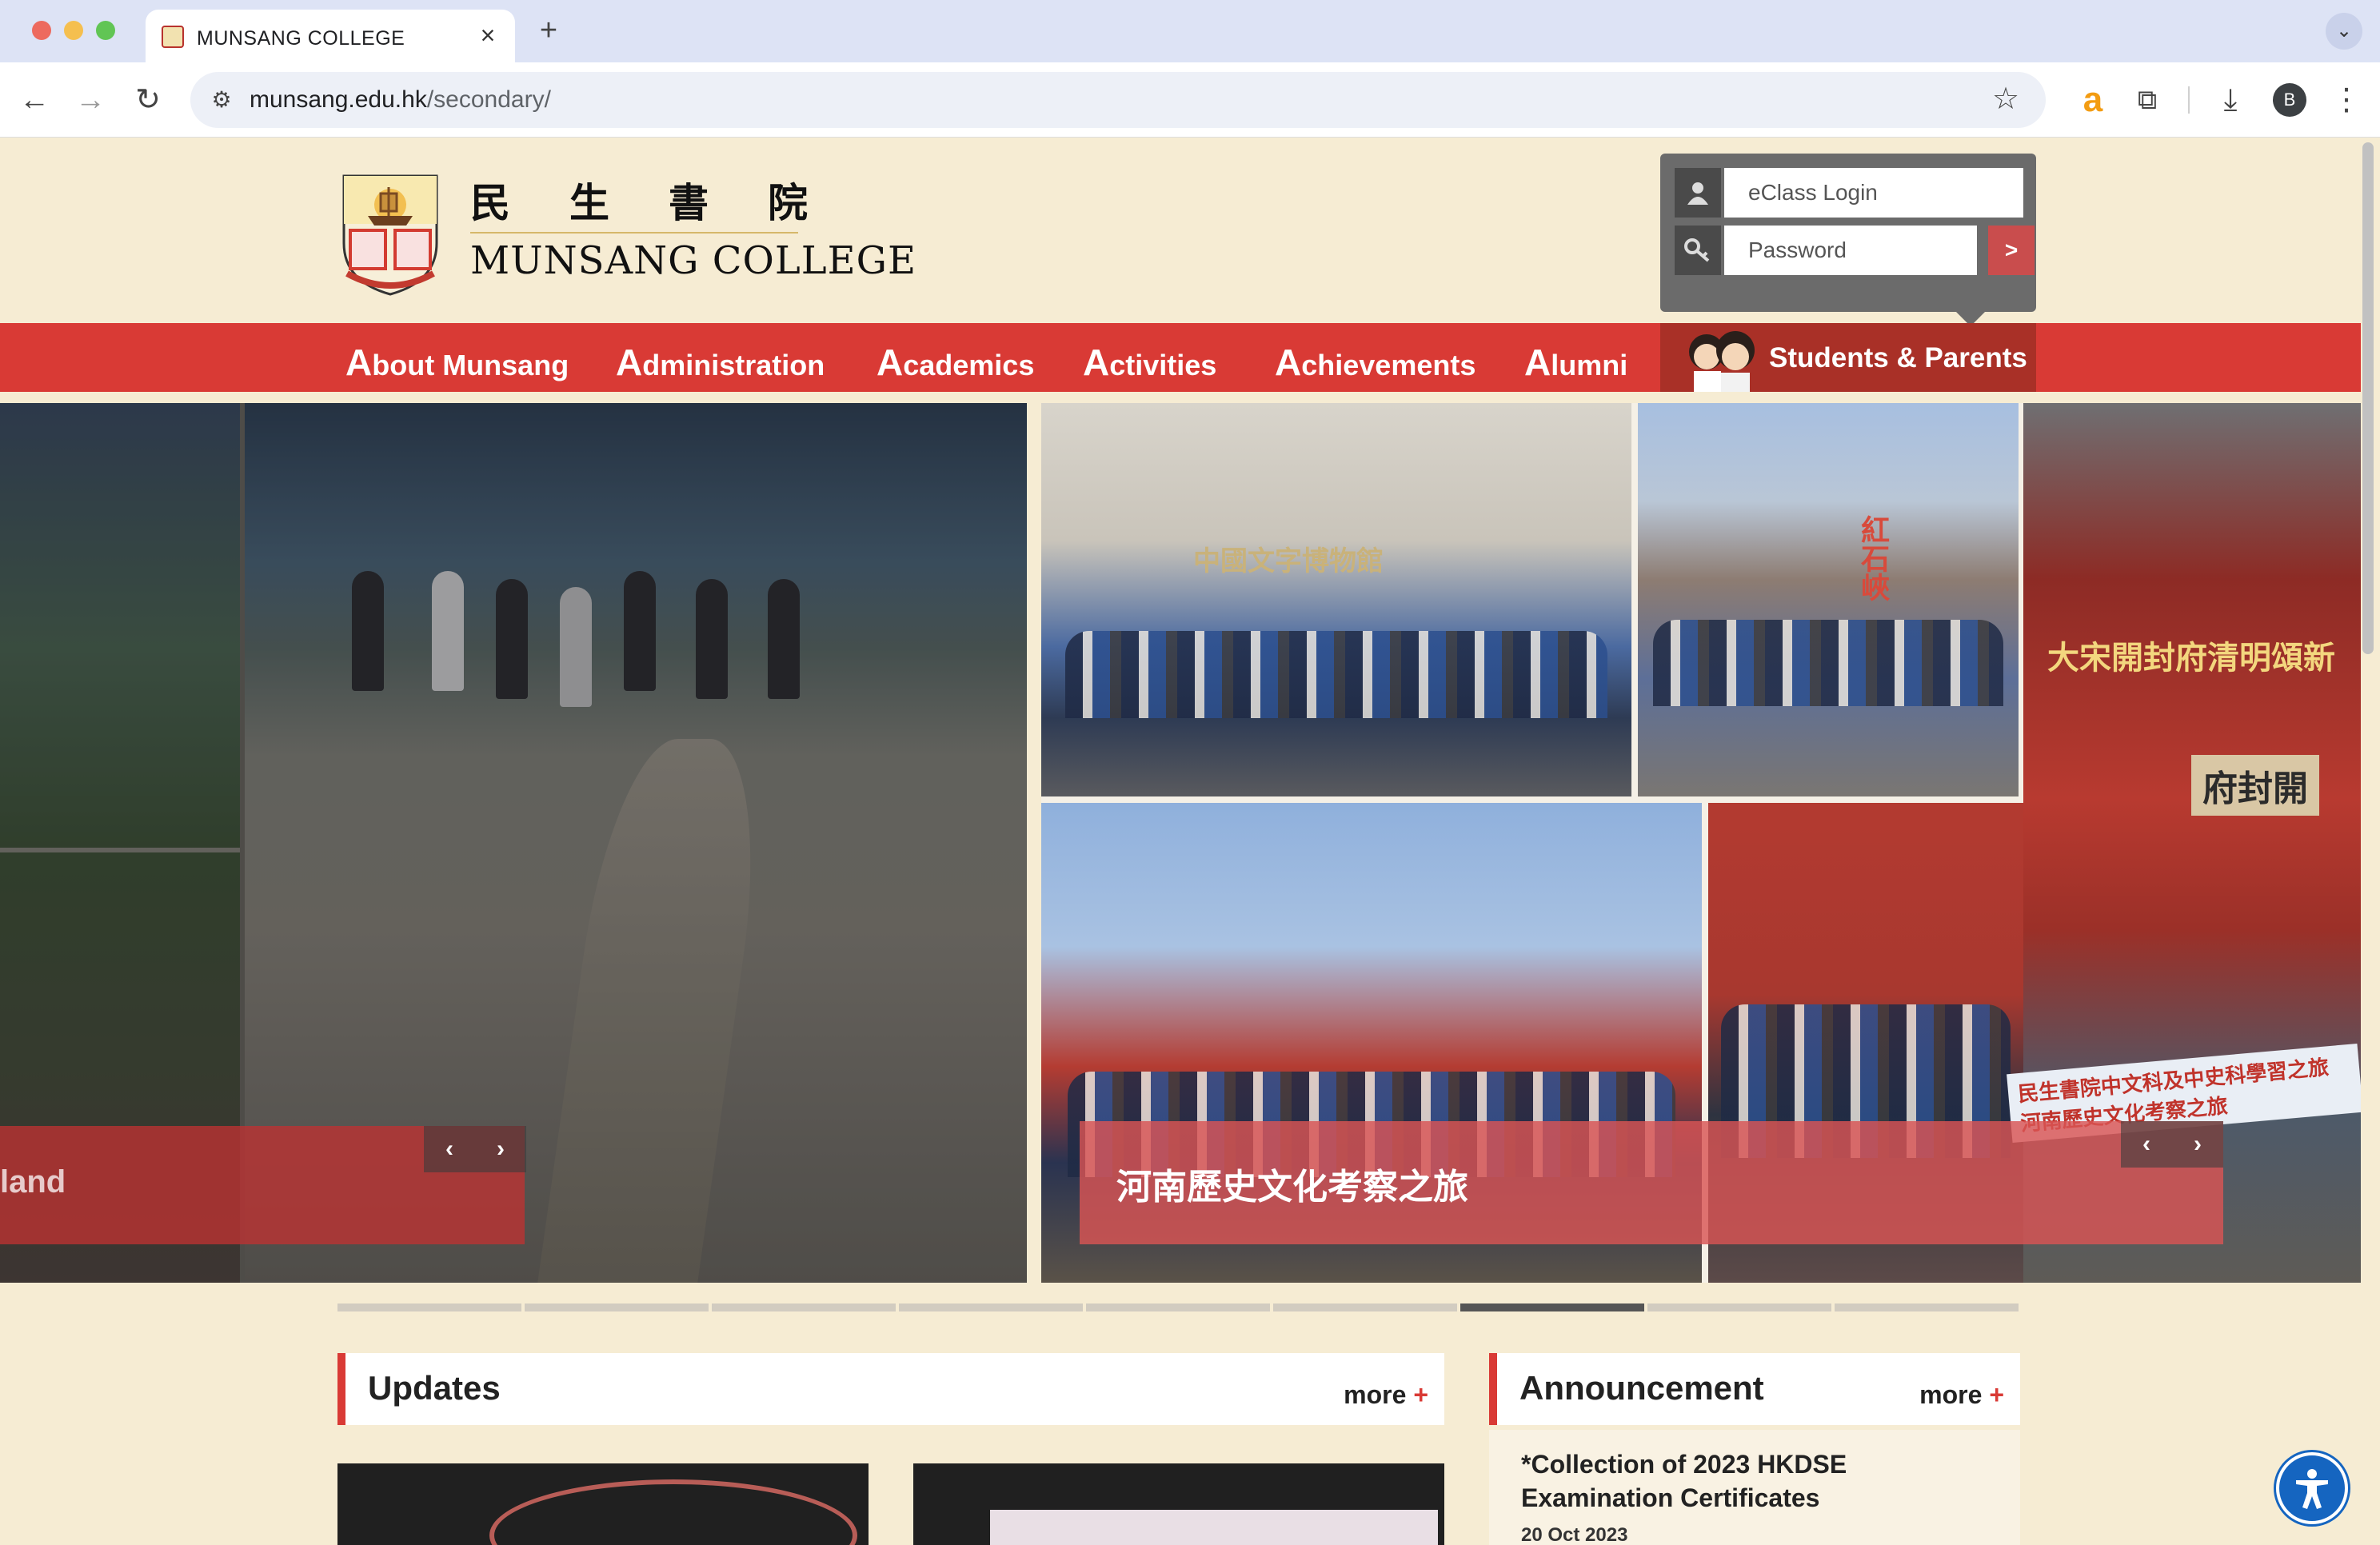 The width and height of the screenshot is (2380, 1545). Describe the element at coordinates (105, 30) in the screenshot. I see `window-zoom-button` at that location.